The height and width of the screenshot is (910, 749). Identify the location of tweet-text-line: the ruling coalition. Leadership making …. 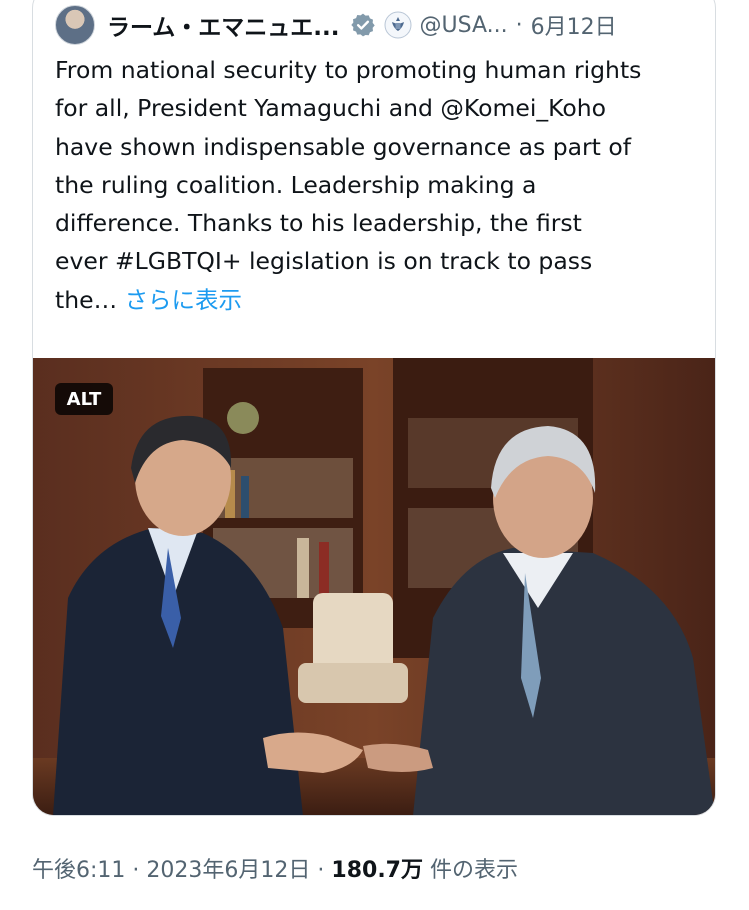
(296, 184).